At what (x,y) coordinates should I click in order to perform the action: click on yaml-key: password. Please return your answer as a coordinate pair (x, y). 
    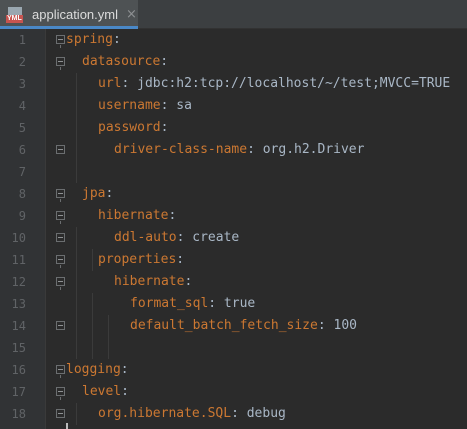
    Looking at the image, I should click on (129, 127).